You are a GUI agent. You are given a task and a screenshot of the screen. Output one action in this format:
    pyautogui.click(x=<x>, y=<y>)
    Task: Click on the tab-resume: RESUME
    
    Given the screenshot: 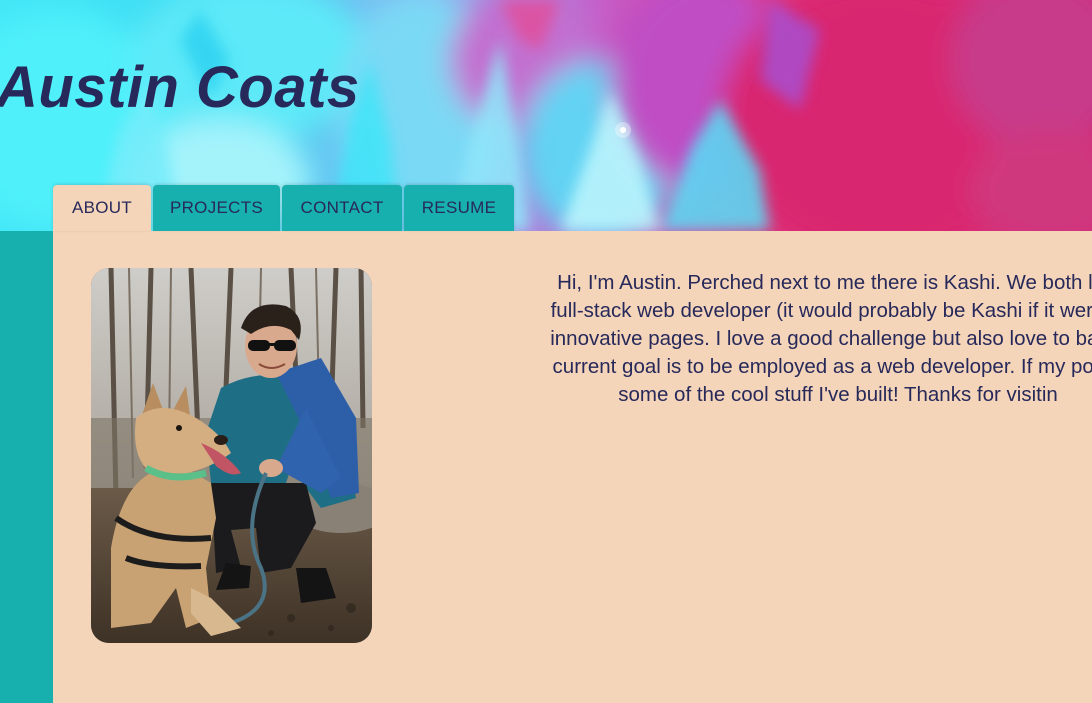 What is the action you would take?
    pyautogui.click(x=459, y=208)
    